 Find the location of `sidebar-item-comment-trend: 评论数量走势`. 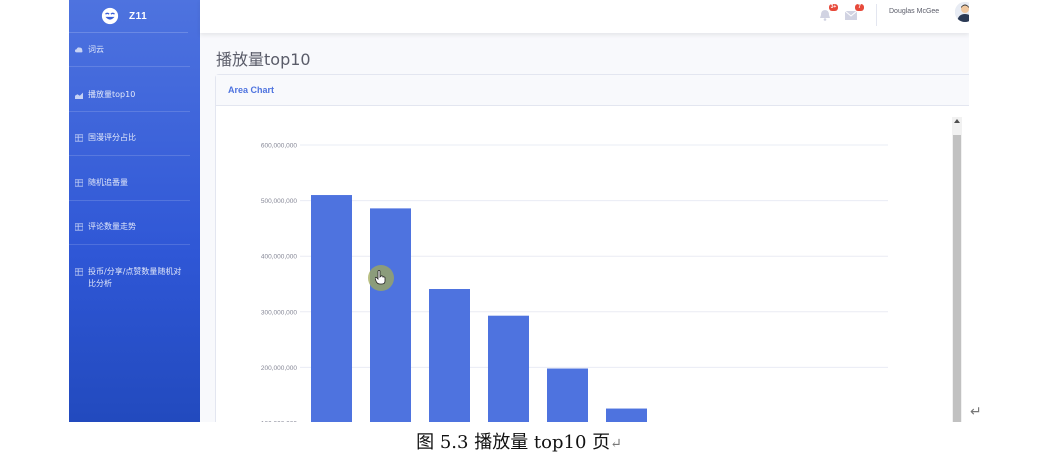

sidebar-item-comment-trend: 评论数量走势 is located at coordinates (129, 223).